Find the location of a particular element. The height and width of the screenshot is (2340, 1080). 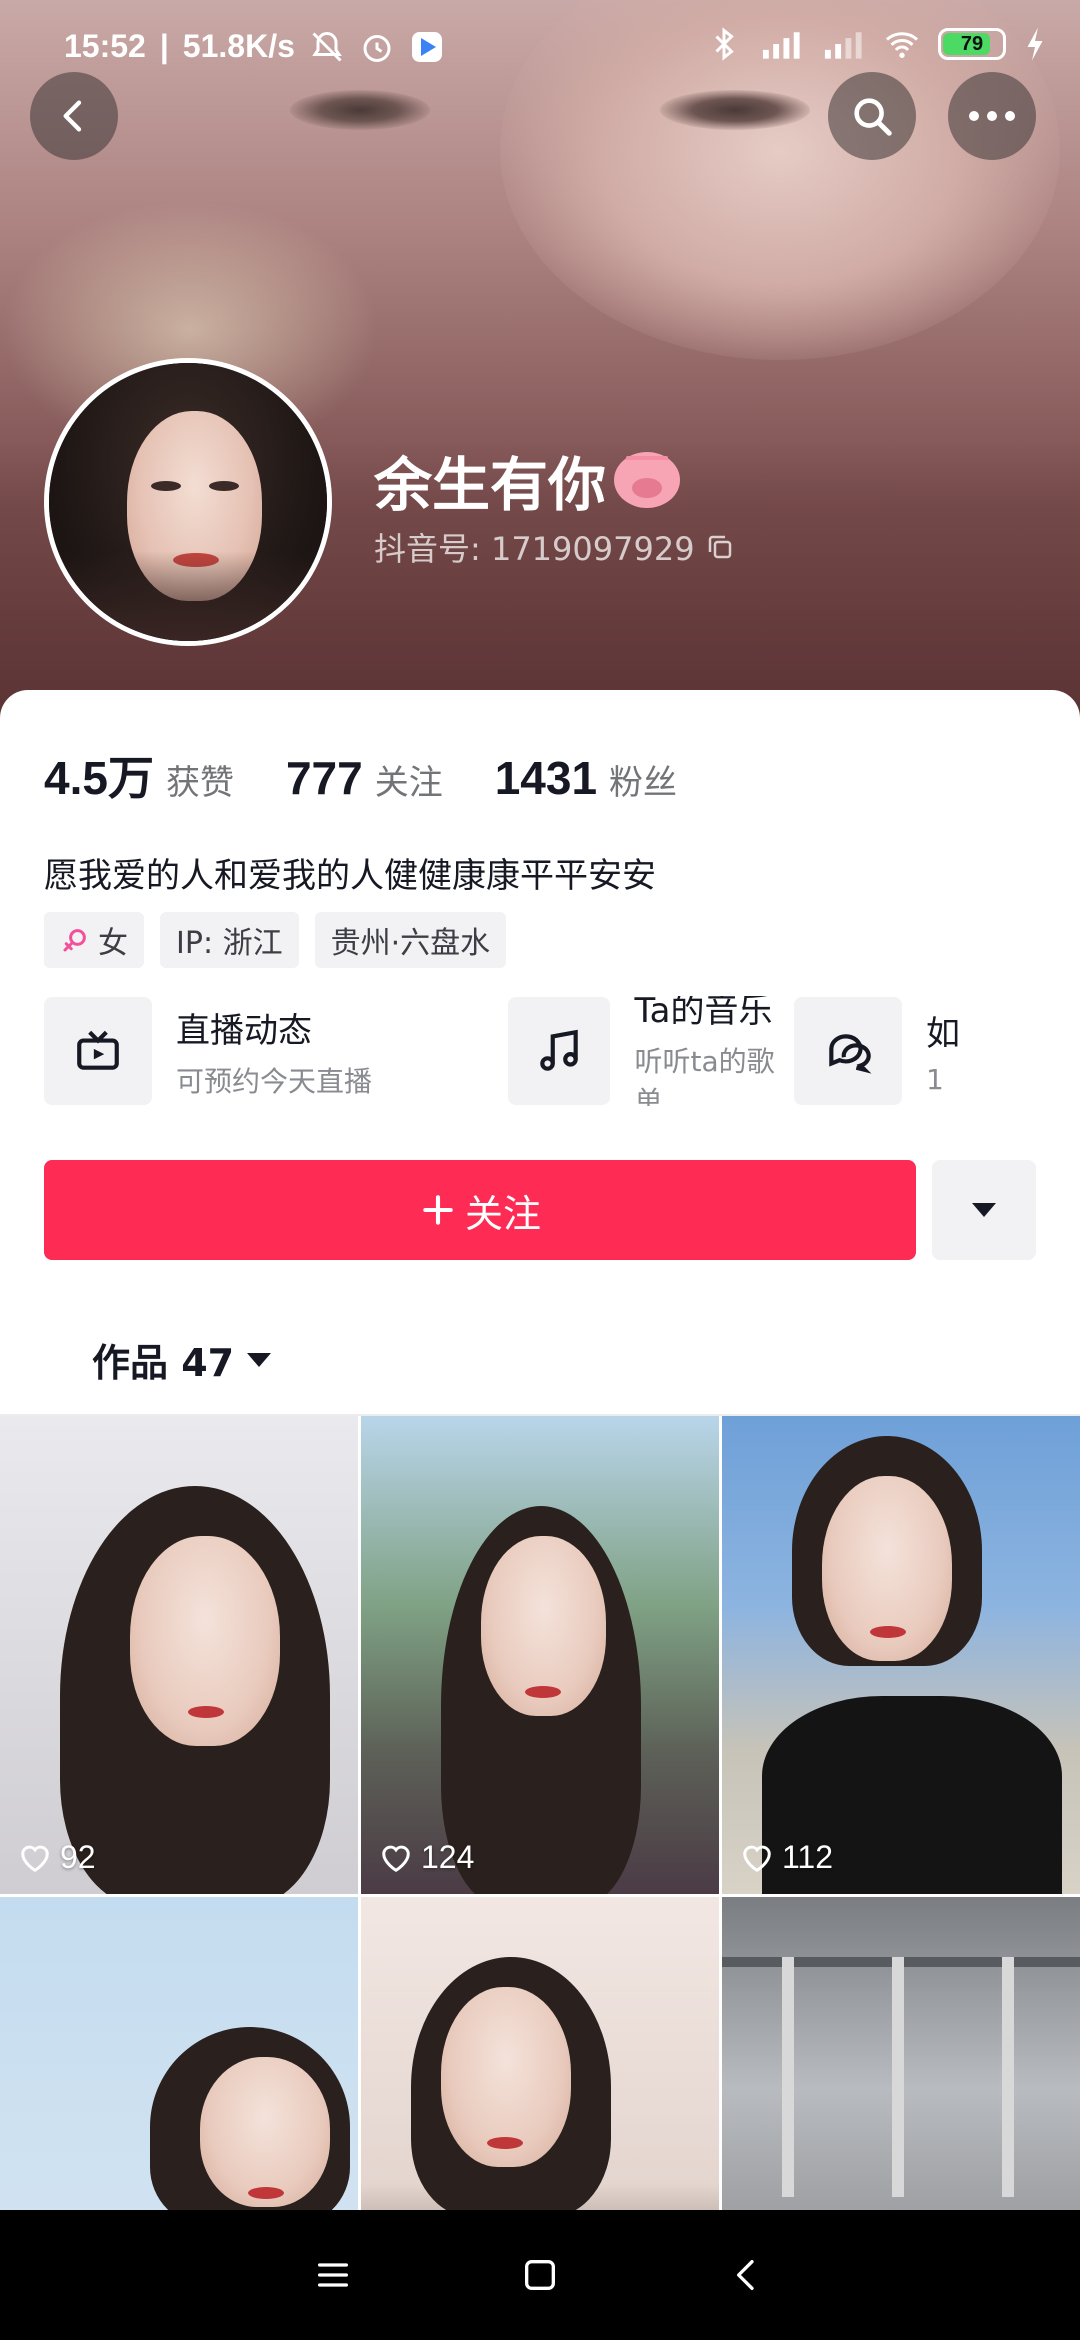

video-thumbnail: 124 is located at coordinates (540, 1655).